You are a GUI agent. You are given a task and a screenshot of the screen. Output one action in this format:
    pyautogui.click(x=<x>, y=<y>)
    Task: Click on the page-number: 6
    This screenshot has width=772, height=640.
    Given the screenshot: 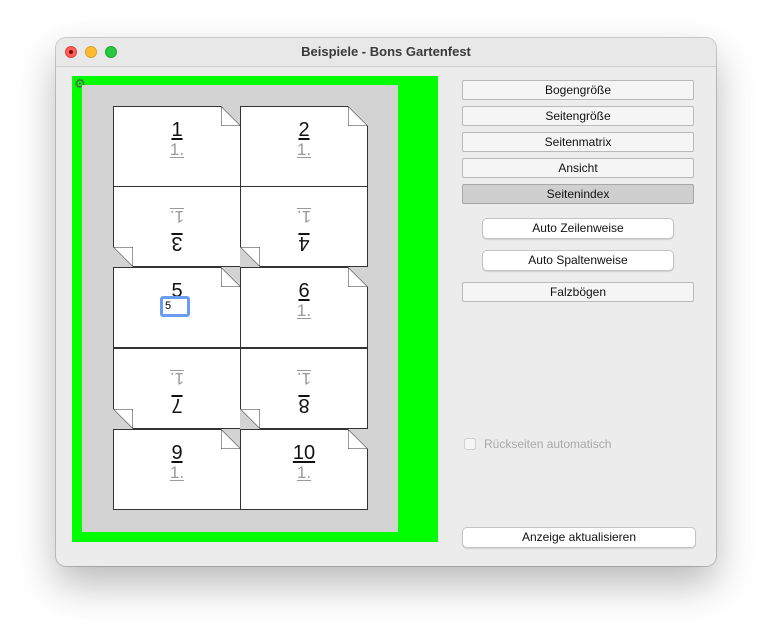 What is the action you would take?
    pyautogui.click(x=304, y=291)
    